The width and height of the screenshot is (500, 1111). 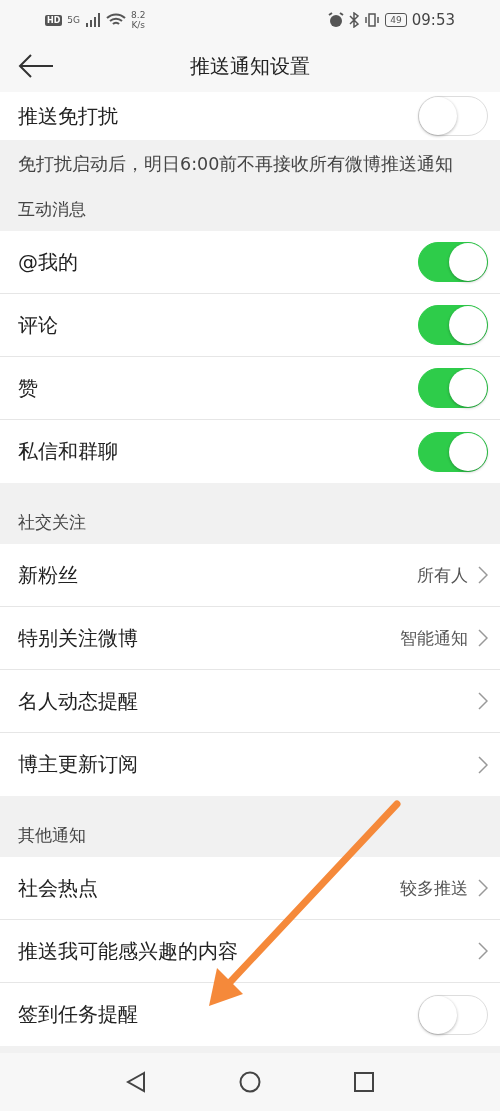 I want to click on speed-unit: K/s, so click(x=138, y=25).